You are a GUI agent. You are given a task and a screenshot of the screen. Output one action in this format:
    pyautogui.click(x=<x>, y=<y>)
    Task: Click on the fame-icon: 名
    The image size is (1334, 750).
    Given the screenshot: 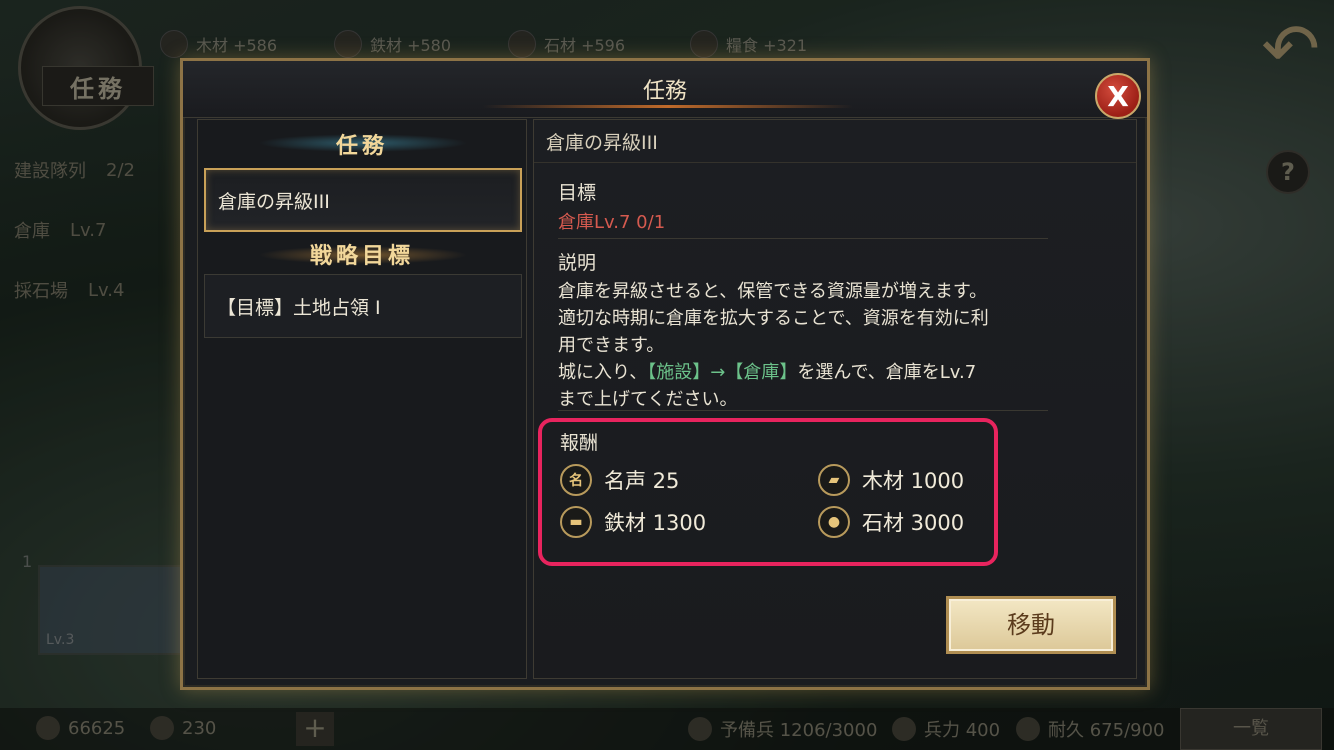 What is the action you would take?
    pyautogui.click(x=576, y=480)
    